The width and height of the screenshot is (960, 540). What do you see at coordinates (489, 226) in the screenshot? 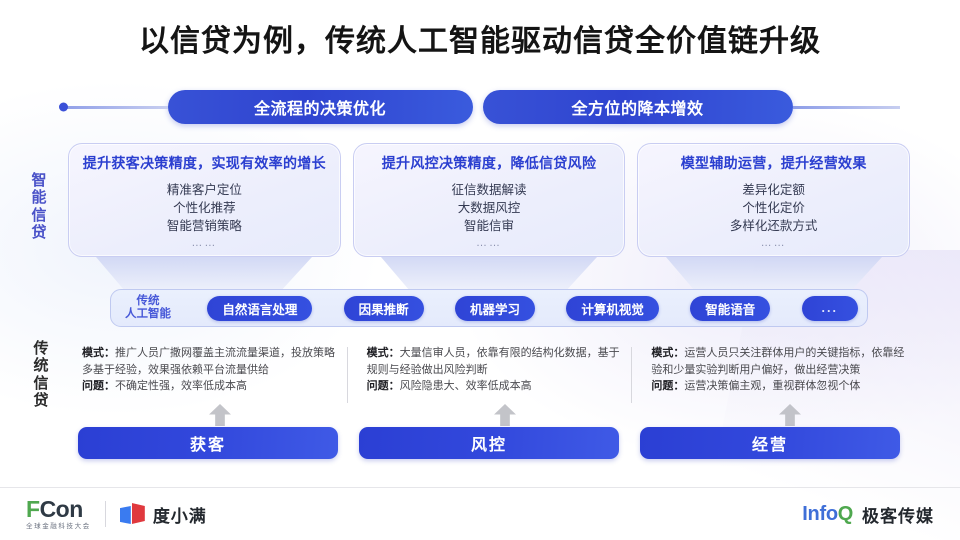
I see `list-item: 智能信审` at bounding box center [489, 226].